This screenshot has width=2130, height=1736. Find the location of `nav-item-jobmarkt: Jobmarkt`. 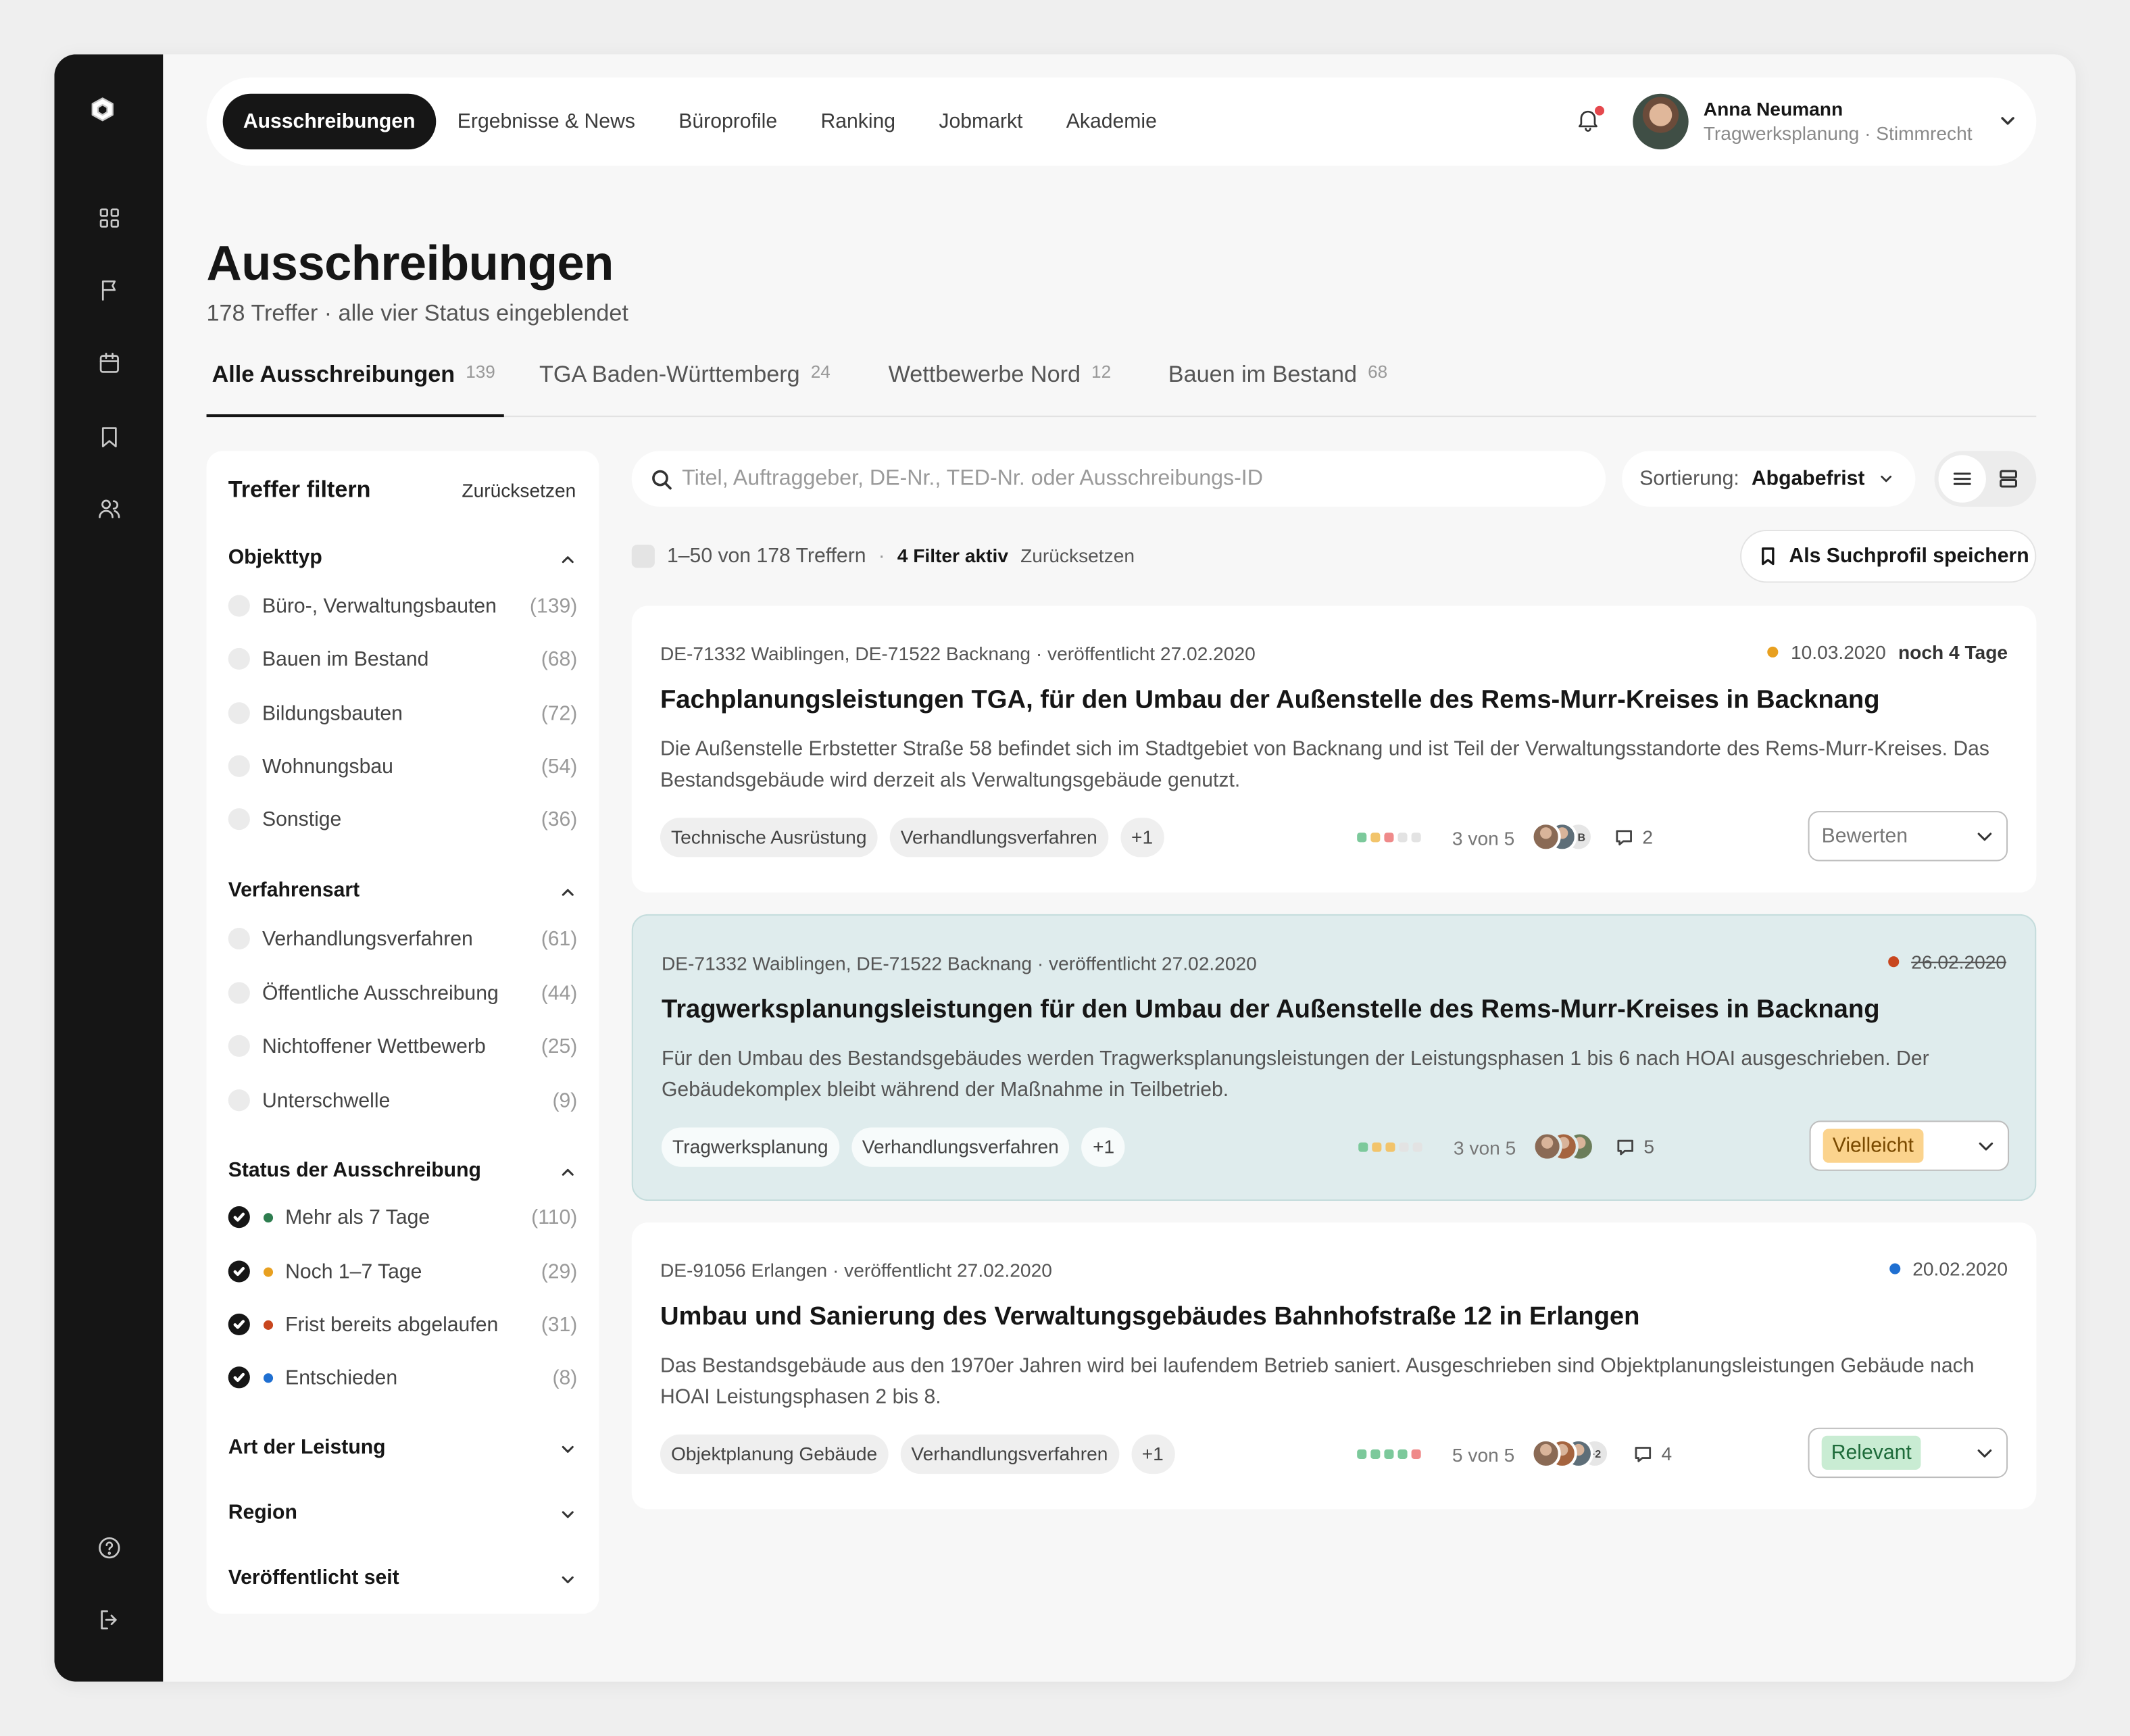

nav-item-jobmarkt: Jobmarkt is located at coordinates (980, 121).